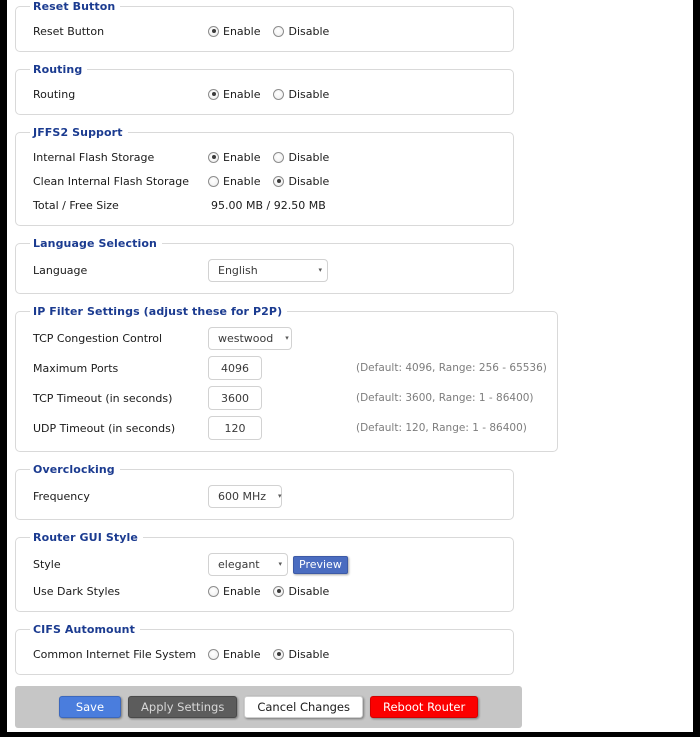 Image resolution: width=700 pixels, height=737 pixels. I want to click on internal-flash-enable-radio: Enable, so click(234, 157).